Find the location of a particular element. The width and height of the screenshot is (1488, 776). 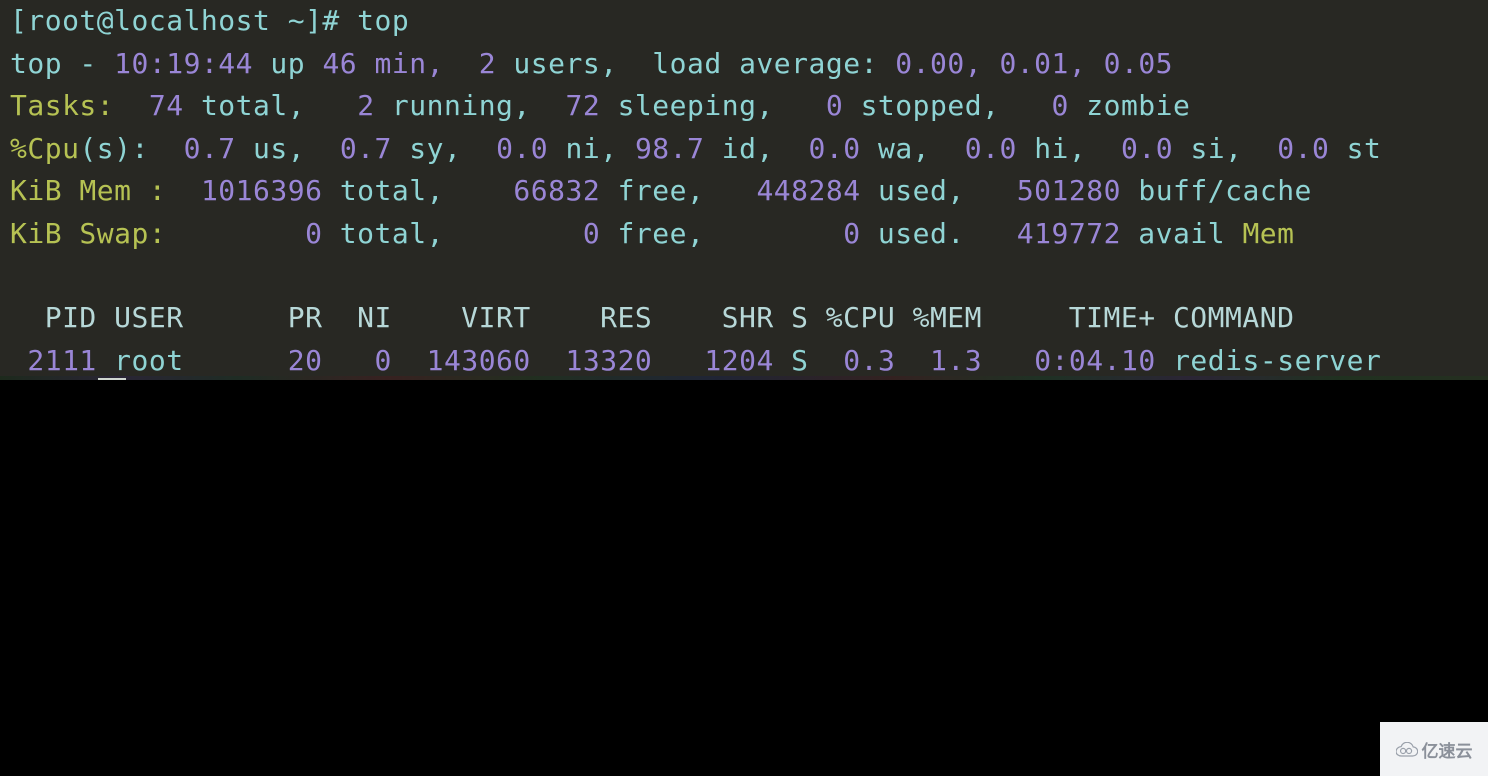

mem-buffcache-label: buff/cache is located at coordinates (1225, 190).